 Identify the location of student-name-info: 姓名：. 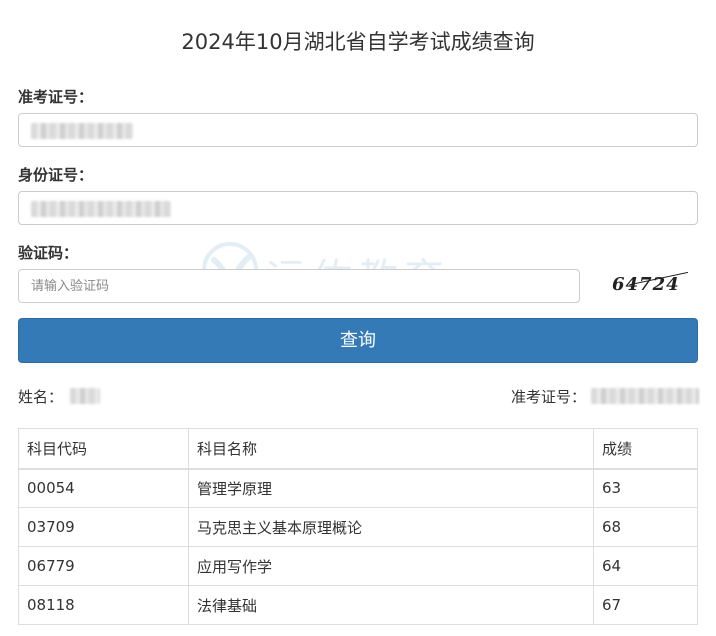
(59, 396).